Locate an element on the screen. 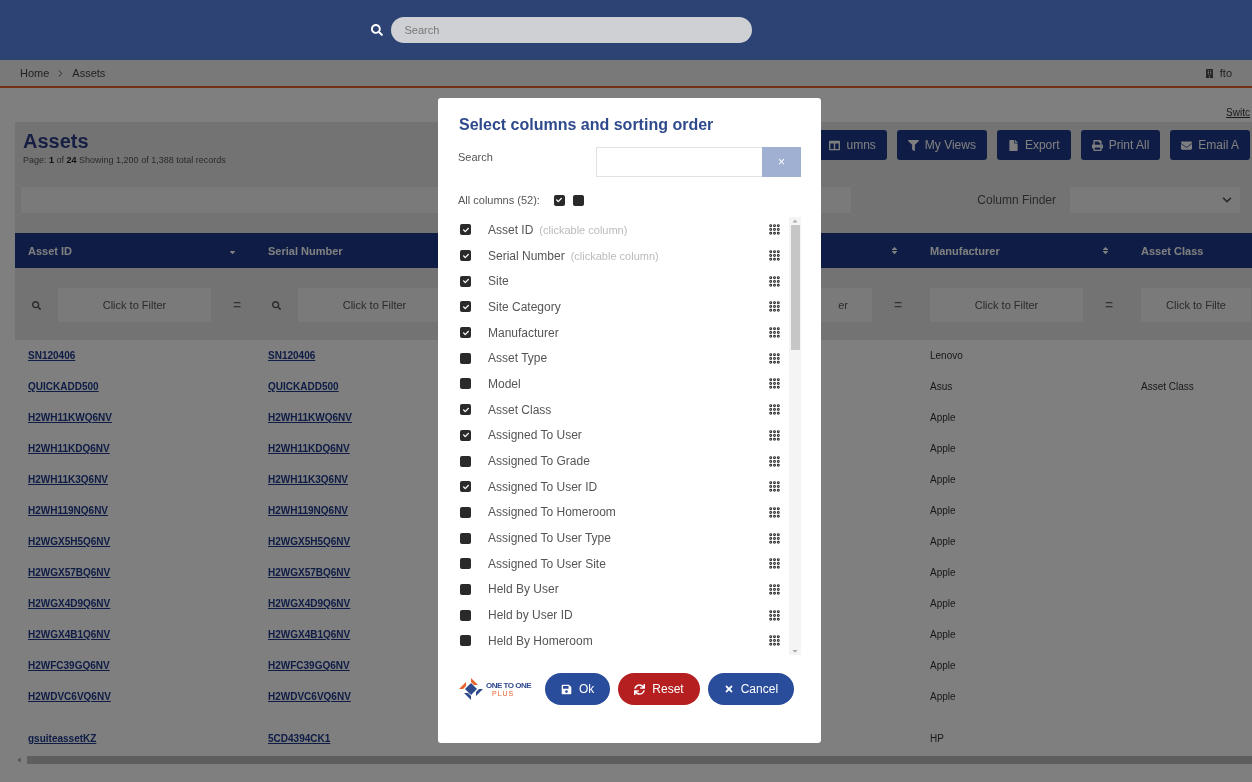 The image size is (1252, 782). page-title: Assets is located at coordinates (56, 141).